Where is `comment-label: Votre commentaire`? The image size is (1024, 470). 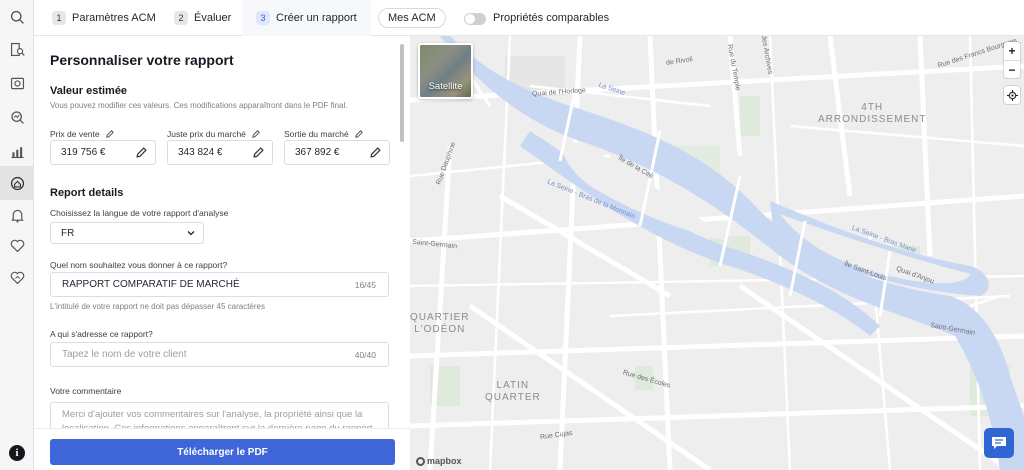 comment-label: Votre commentaire is located at coordinates (86, 391).